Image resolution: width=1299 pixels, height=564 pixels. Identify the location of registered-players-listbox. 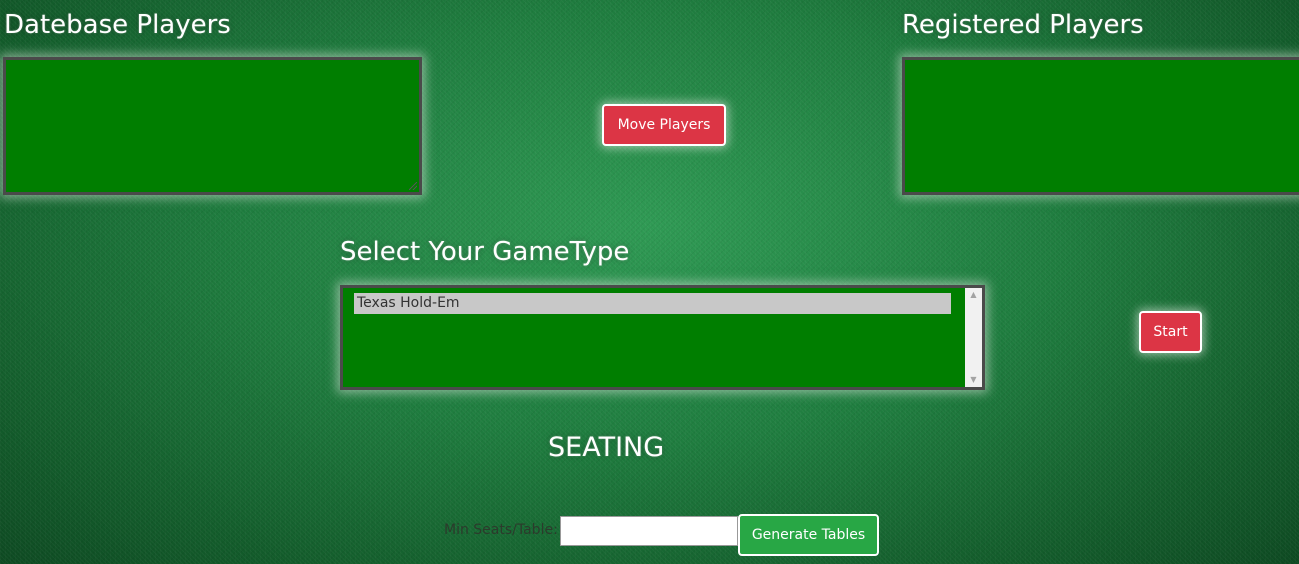
(1100, 126).